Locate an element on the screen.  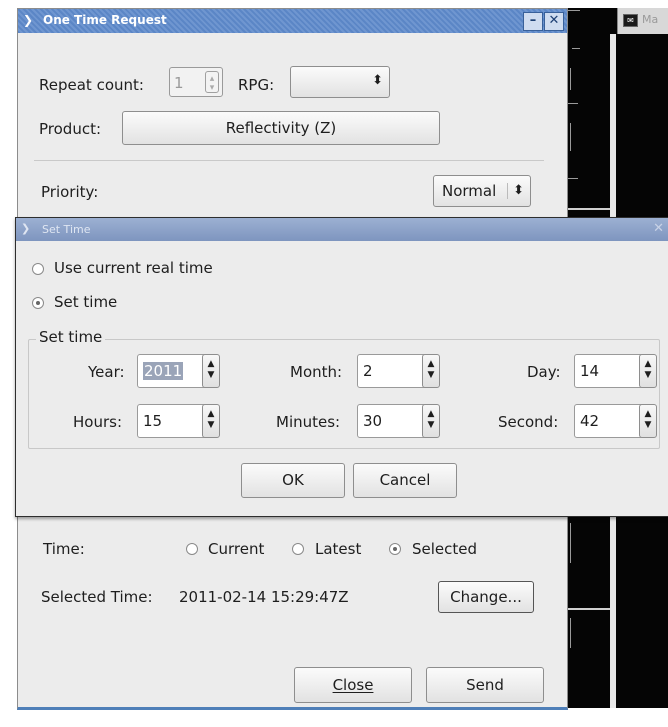
month-value: 2 is located at coordinates (368, 371).